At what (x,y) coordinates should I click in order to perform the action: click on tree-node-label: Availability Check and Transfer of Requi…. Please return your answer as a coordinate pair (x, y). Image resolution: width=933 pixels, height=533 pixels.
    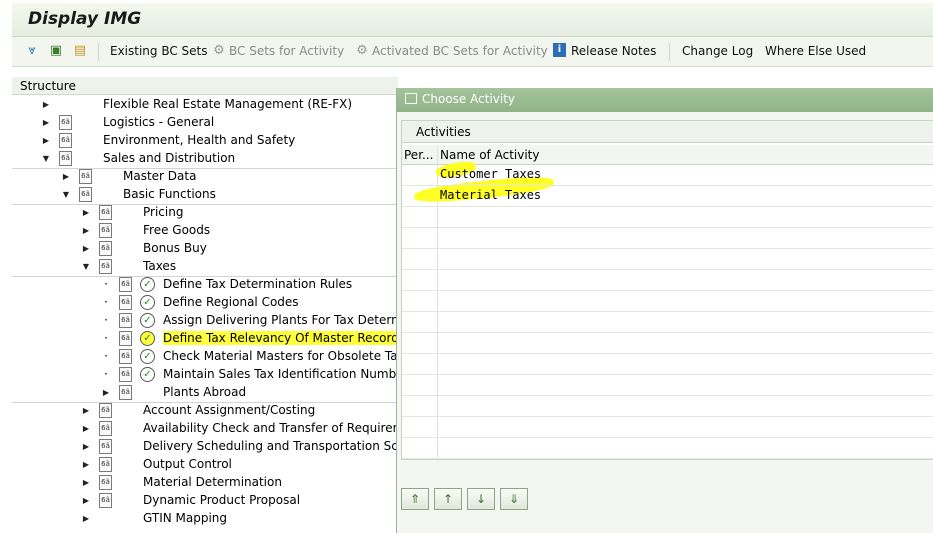
    Looking at the image, I should click on (270, 428).